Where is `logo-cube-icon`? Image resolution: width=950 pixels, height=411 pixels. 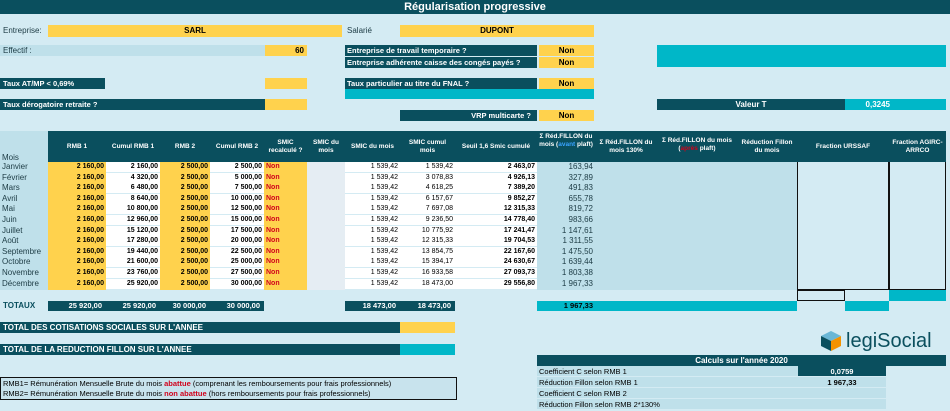
logo-cube-icon is located at coordinates (831, 341).